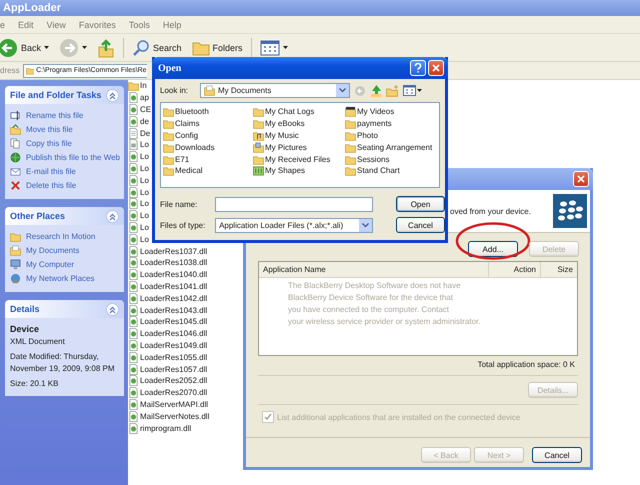 Image resolution: width=640 pixels, height=485 pixels. I want to click on file-name: LoaderRes2070.dll, so click(174, 393).